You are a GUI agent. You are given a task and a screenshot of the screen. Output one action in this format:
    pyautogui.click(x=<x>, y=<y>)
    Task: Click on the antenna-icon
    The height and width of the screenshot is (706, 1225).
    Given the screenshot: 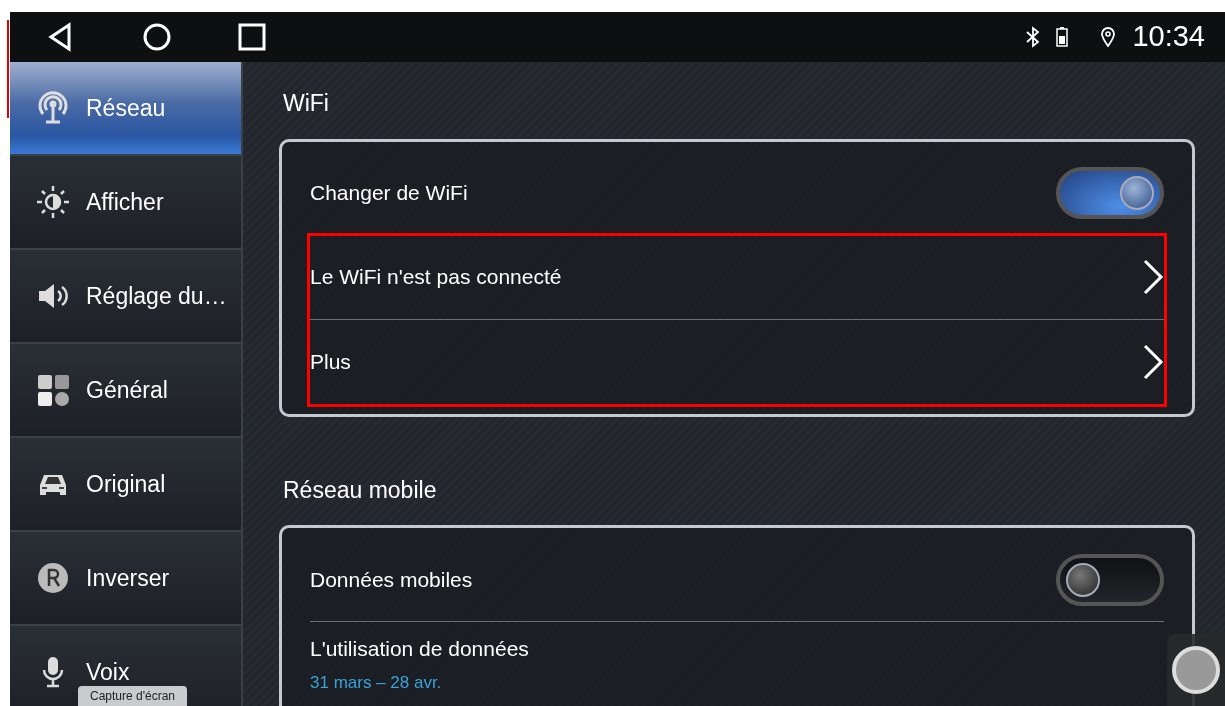 What is the action you would take?
    pyautogui.click(x=53, y=108)
    